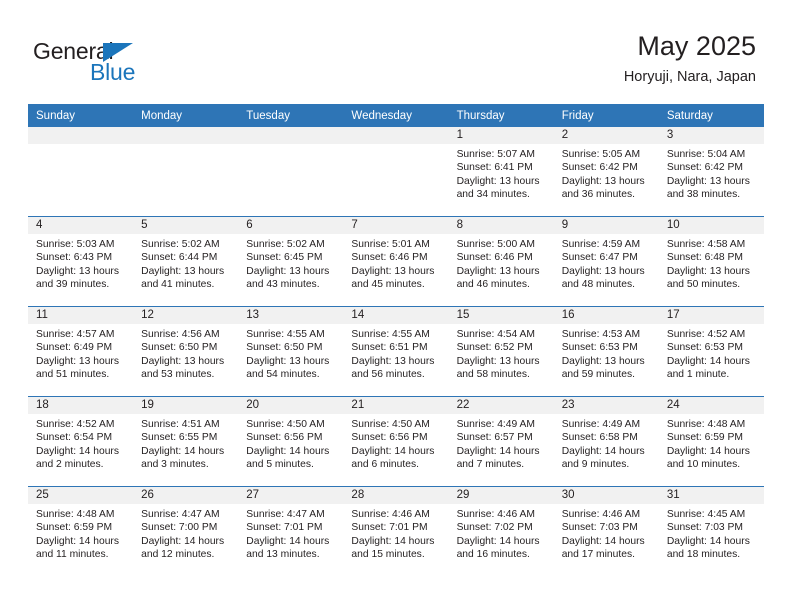  Describe the element at coordinates (283, 285) in the screenshot. I see `daylight-line-2: and 43 minutes.` at that location.